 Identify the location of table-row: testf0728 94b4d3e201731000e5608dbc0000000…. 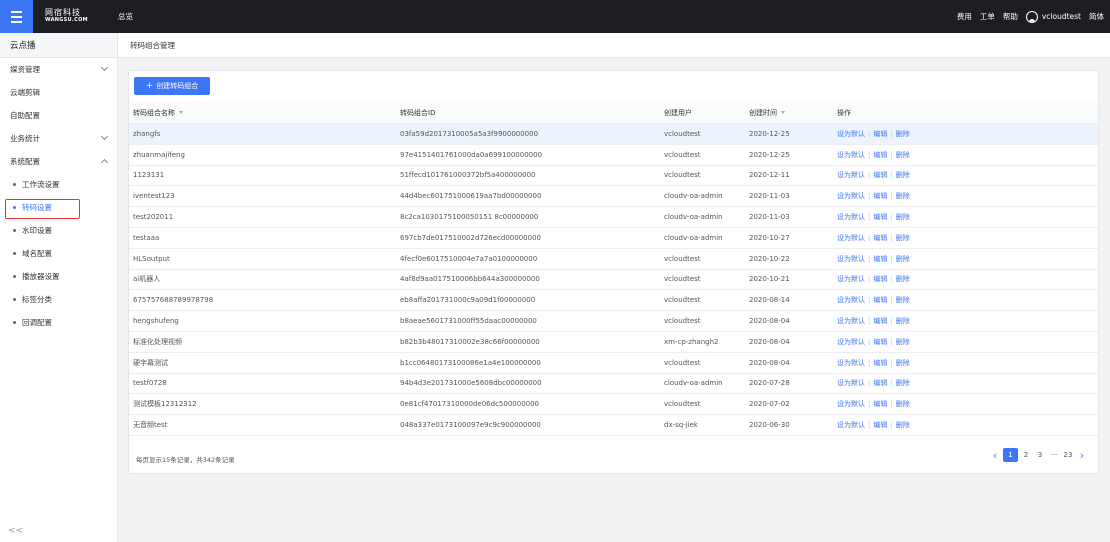
(613, 384).